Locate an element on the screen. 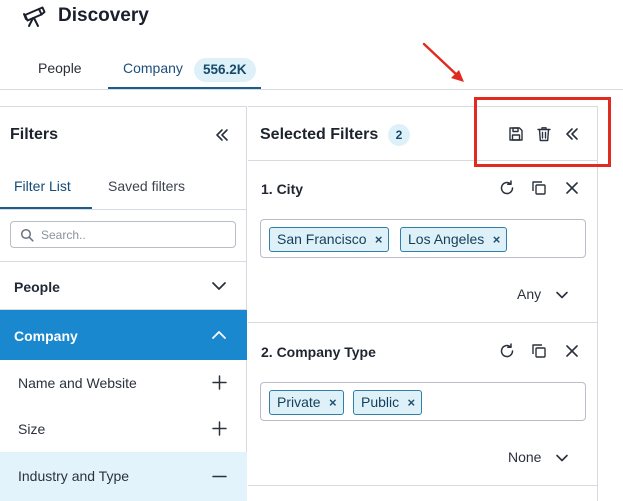 The height and width of the screenshot is (501, 623). filter-item-name-and-website: Name and Website is located at coordinates (123, 383).